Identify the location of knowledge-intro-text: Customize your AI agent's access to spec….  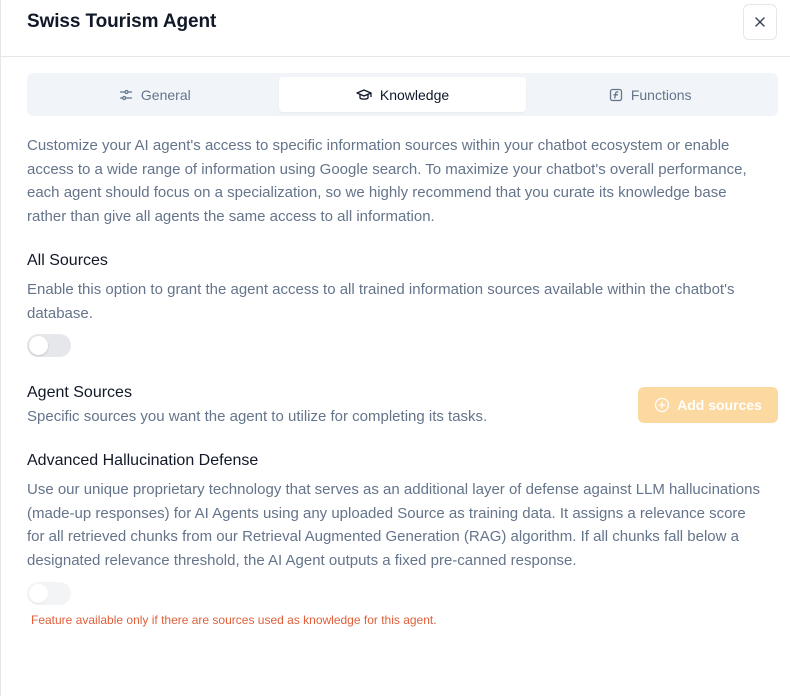
(387, 181).